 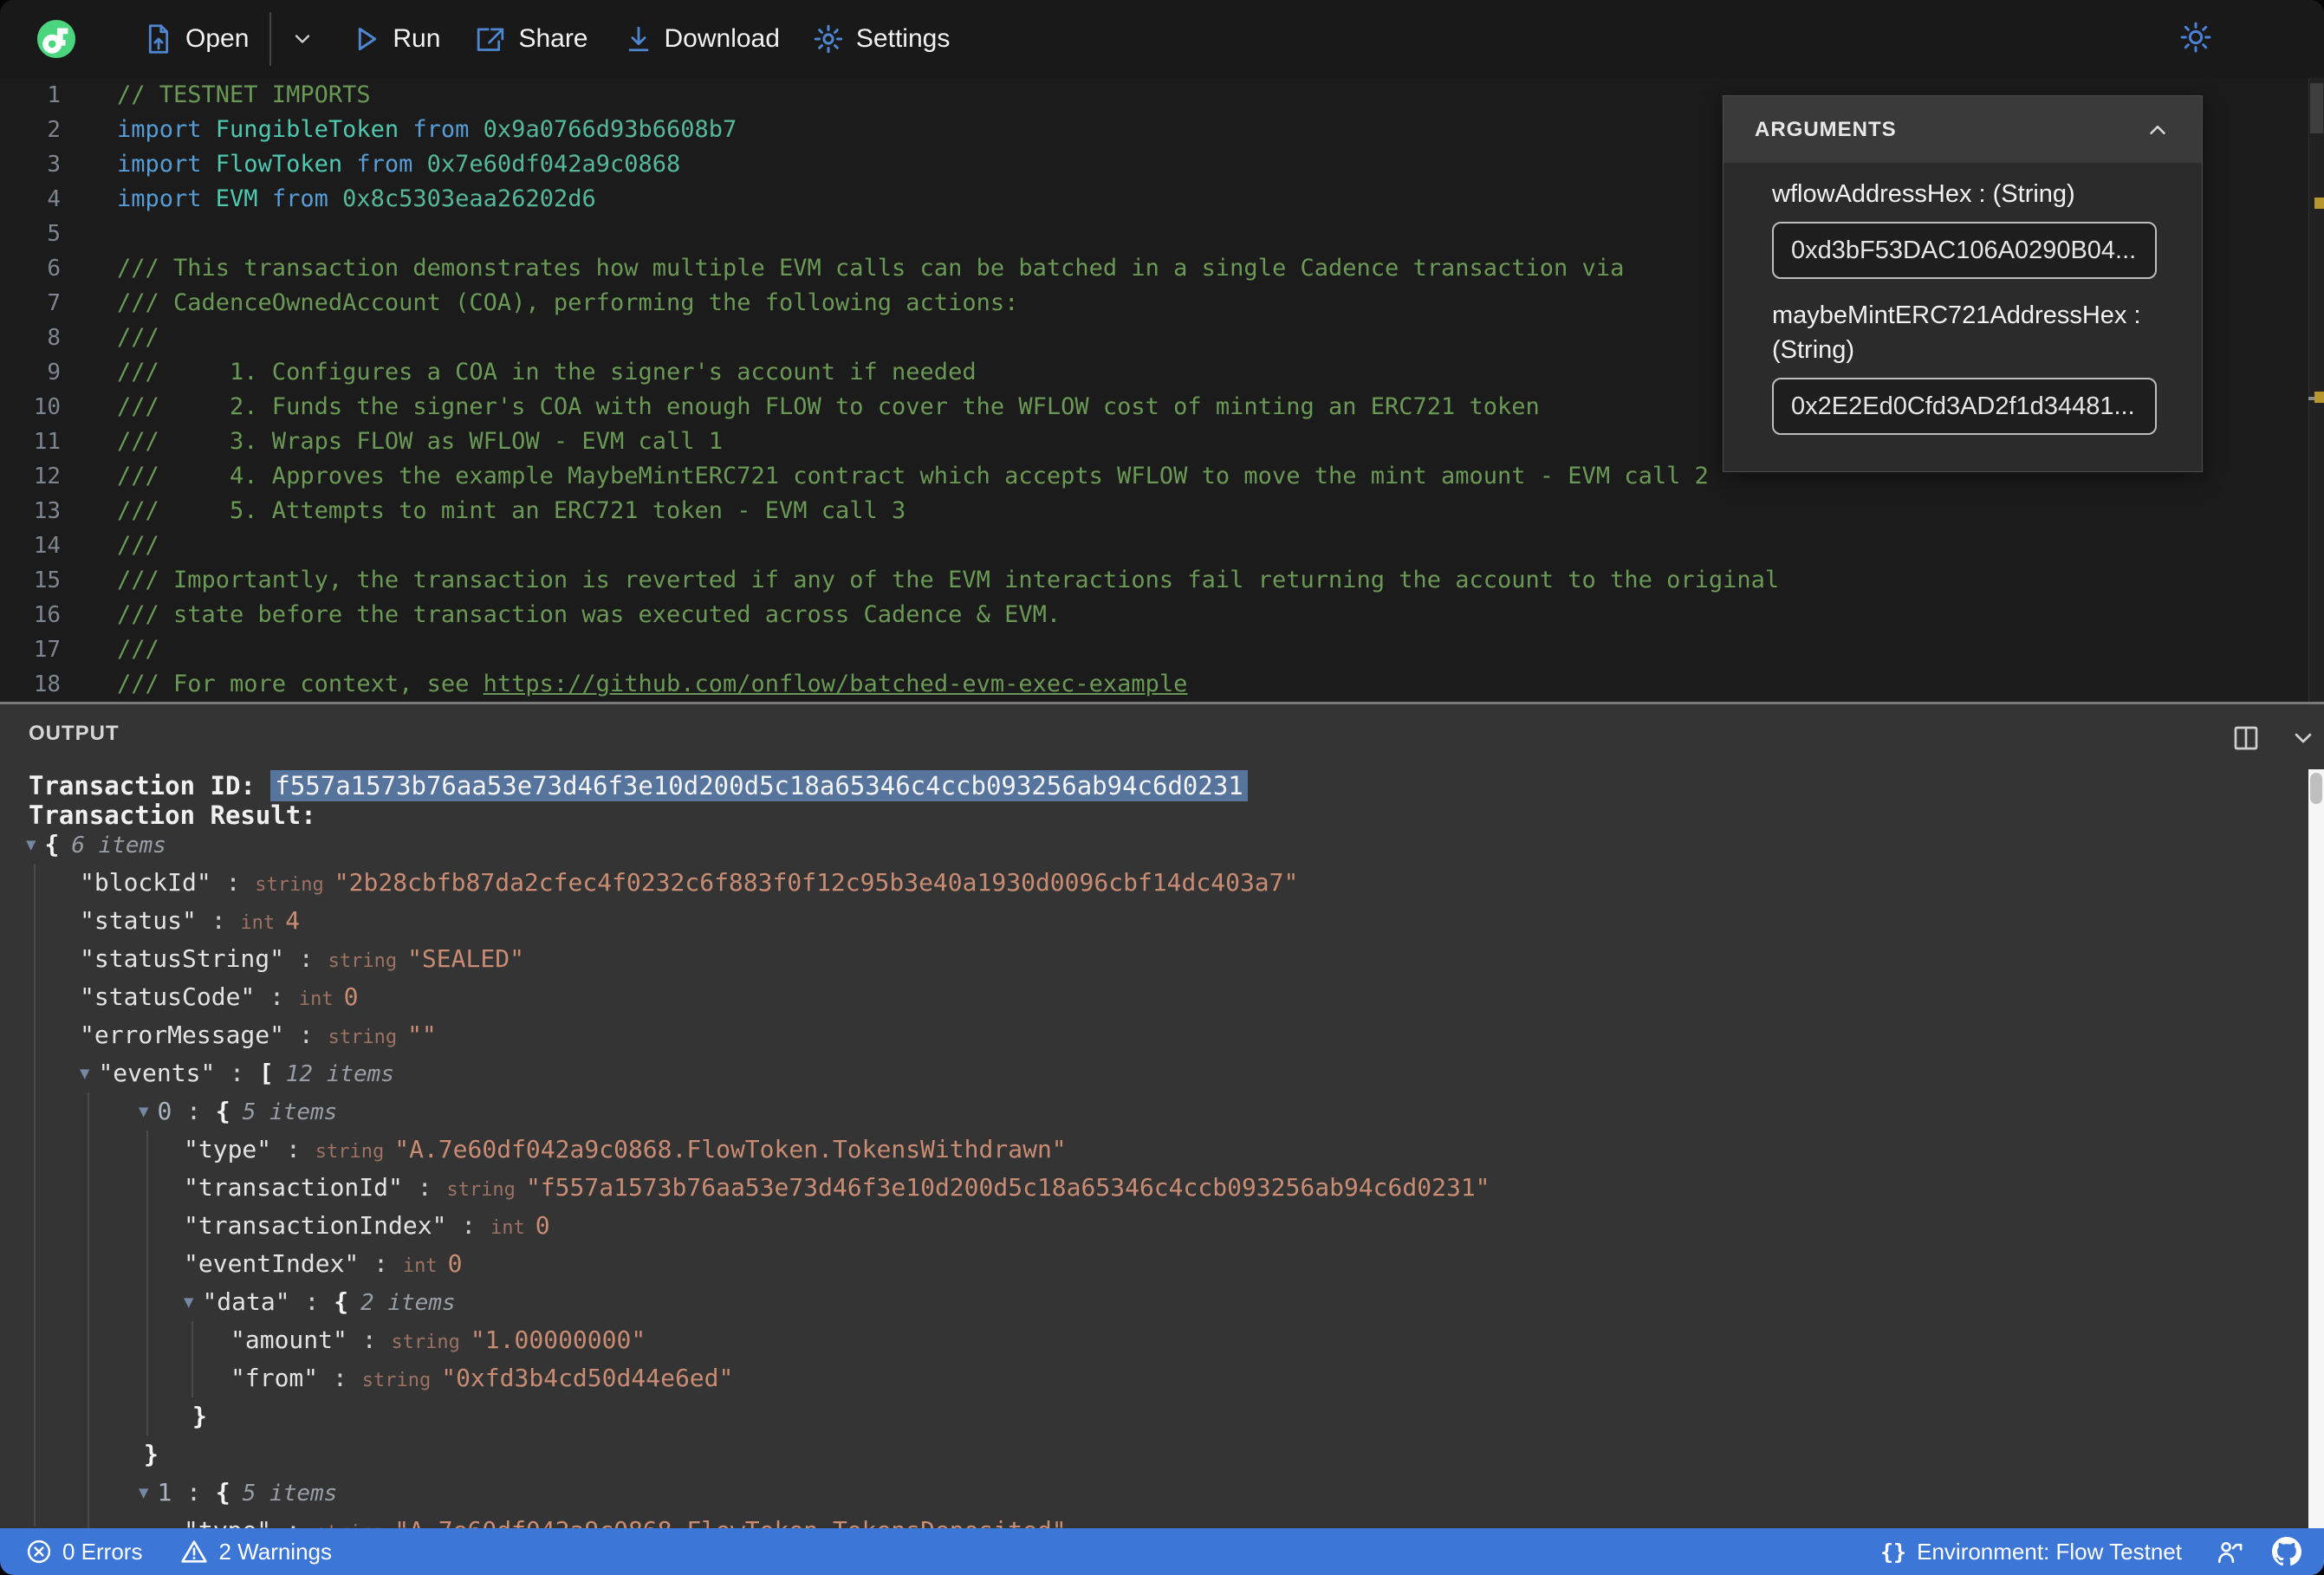 I want to click on json-value: "0xfd3b4cd50d44e6ed", so click(x=587, y=1378).